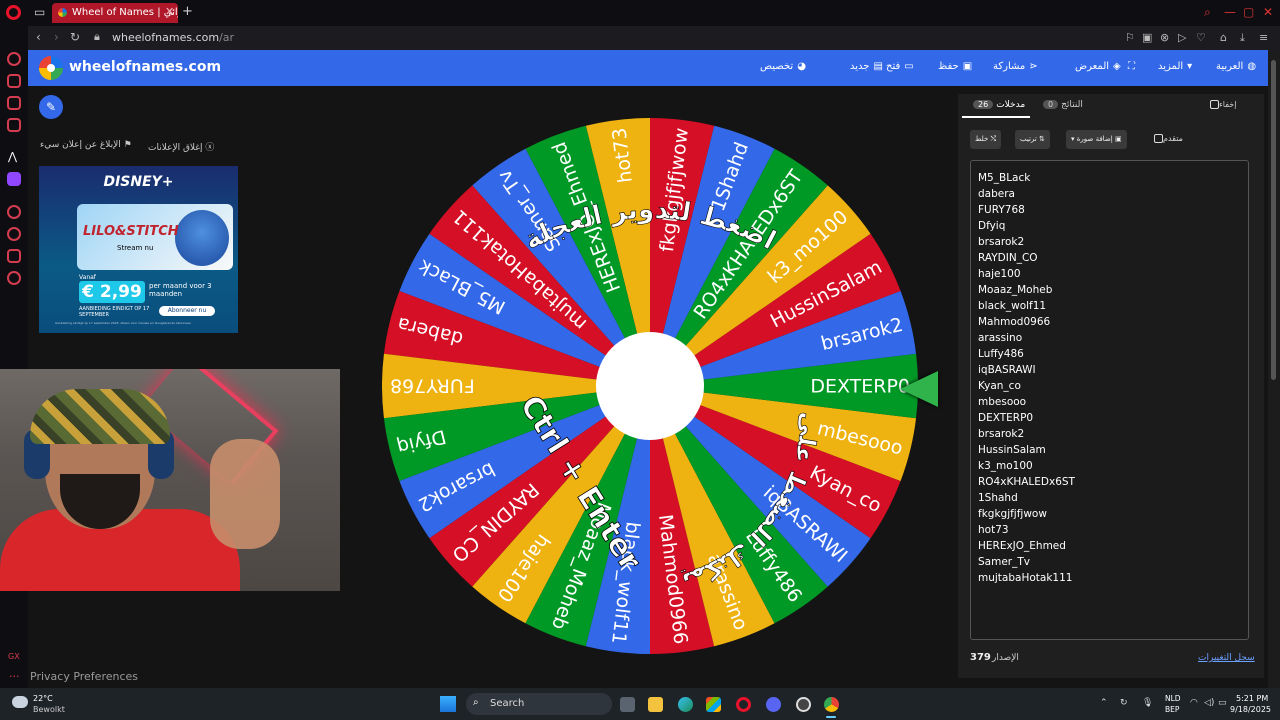 This screenshot has height=720, width=1280. I want to click on task-view-icon, so click(627, 704).